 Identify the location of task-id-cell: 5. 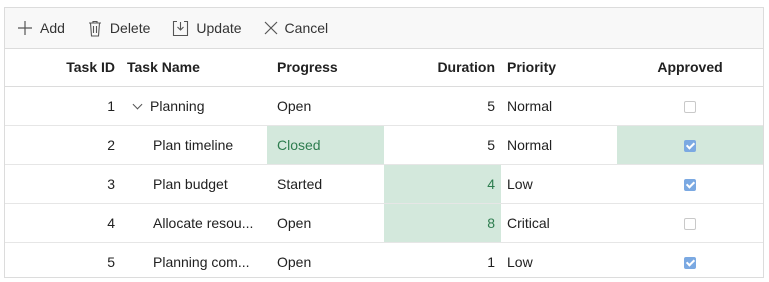
(63, 261).